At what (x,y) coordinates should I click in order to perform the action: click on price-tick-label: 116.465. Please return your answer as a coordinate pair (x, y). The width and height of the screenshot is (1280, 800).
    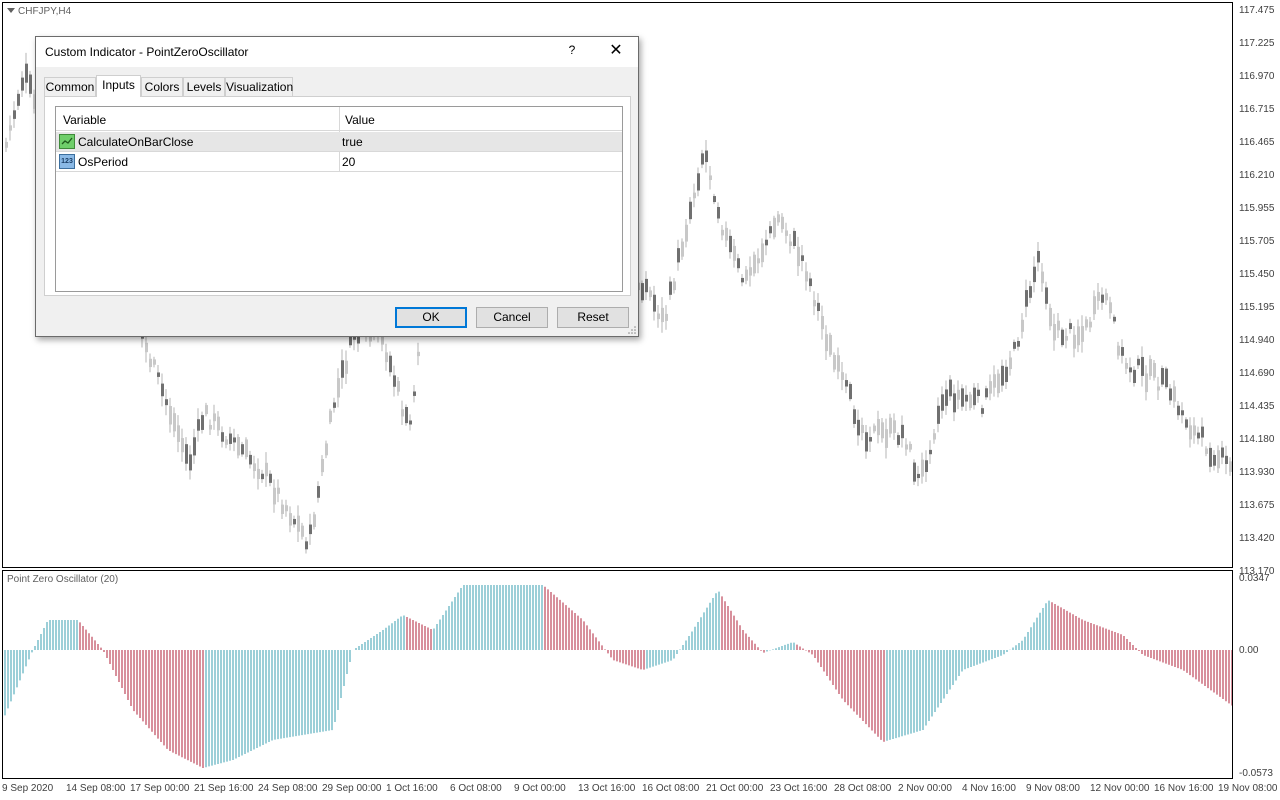
    Looking at the image, I should click on (1257, 142).